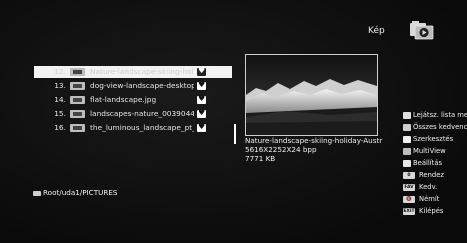 The image size is (467, 243). I want to click on preview-size: 7771 KB, so click(260, 158).